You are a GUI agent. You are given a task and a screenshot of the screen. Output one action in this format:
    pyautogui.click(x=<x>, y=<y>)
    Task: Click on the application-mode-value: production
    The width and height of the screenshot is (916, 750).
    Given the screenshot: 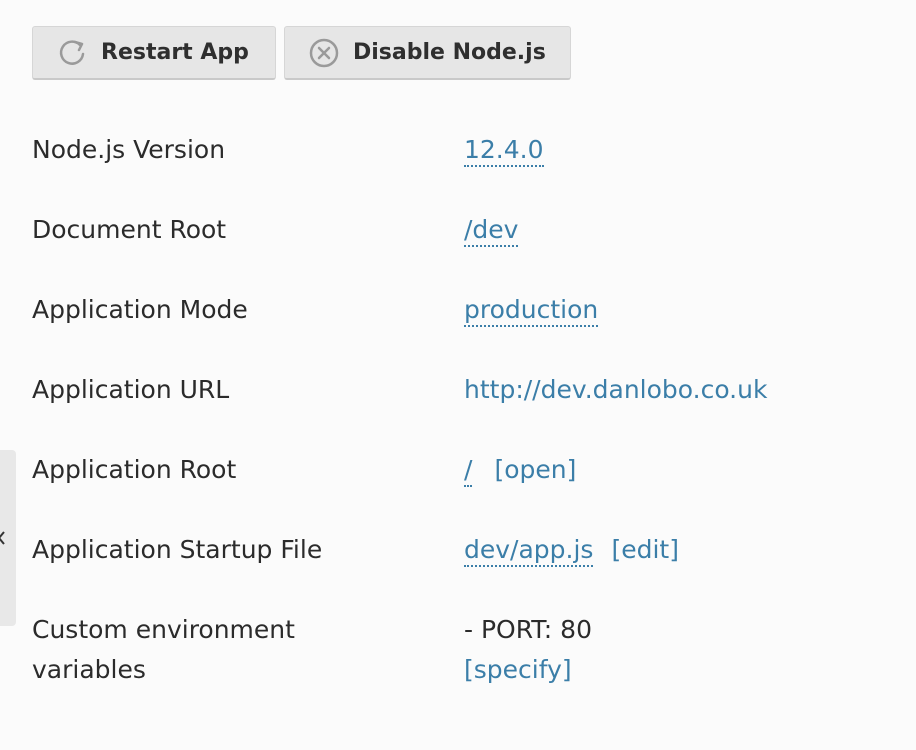 What is the action you would take?
    pyautogui.click(x=531, y=310)
    